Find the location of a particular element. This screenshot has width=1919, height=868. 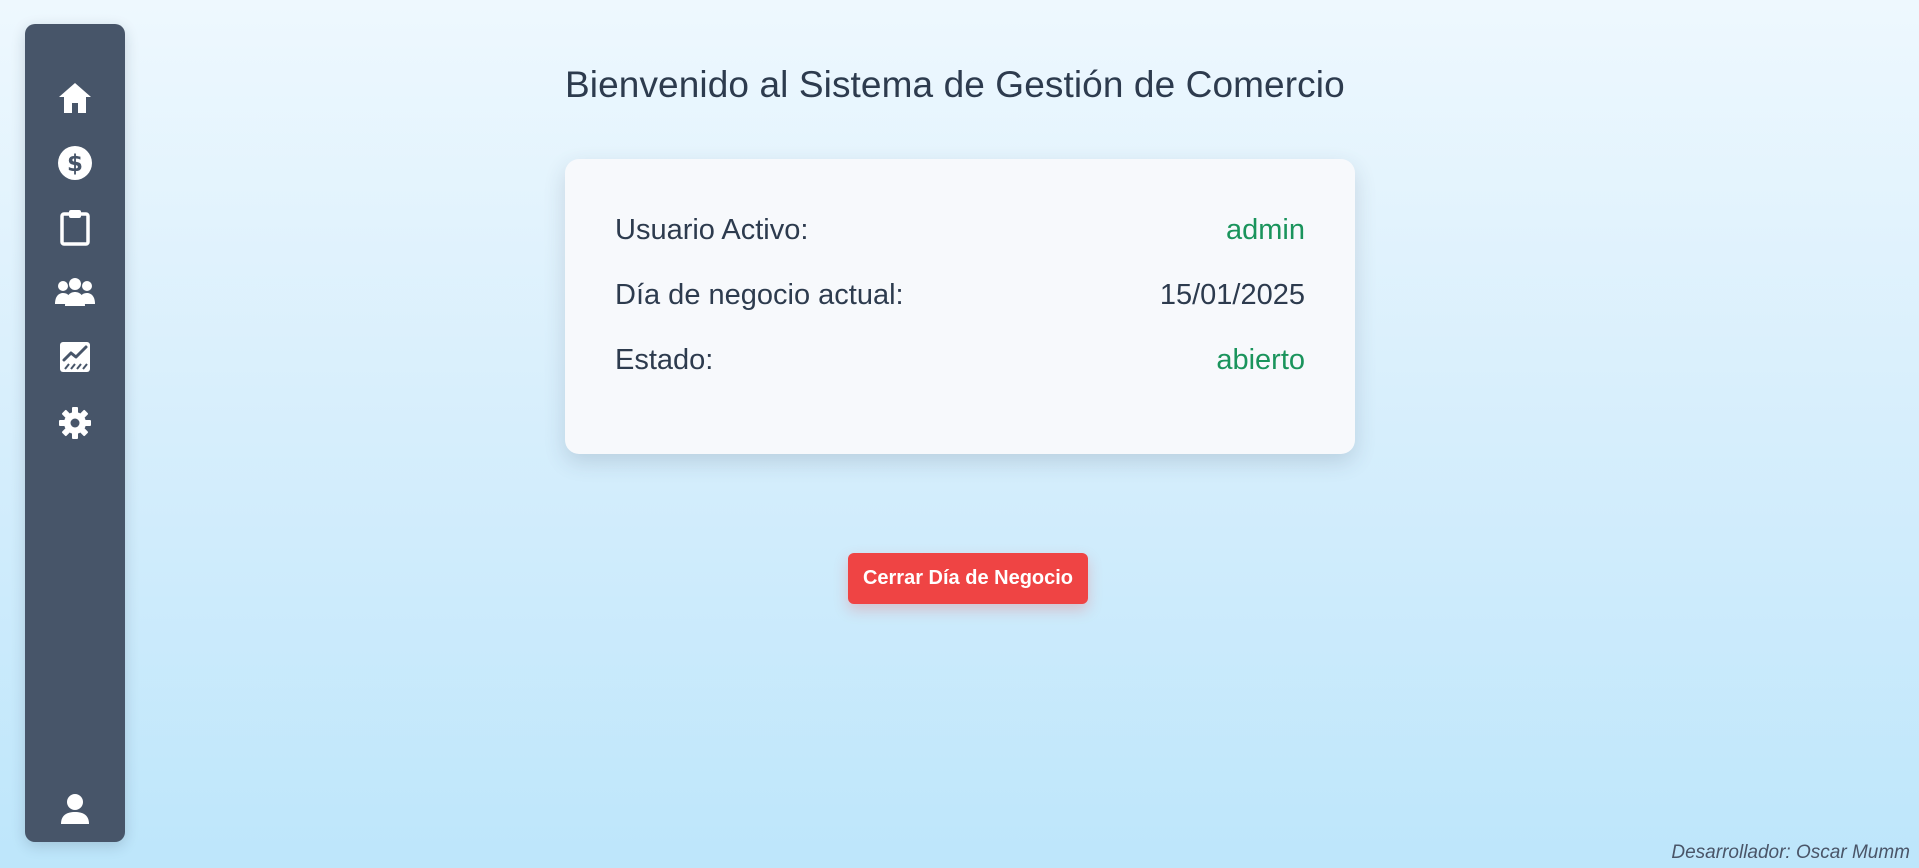

sidebar: $ is located at coordinates (75, 433).